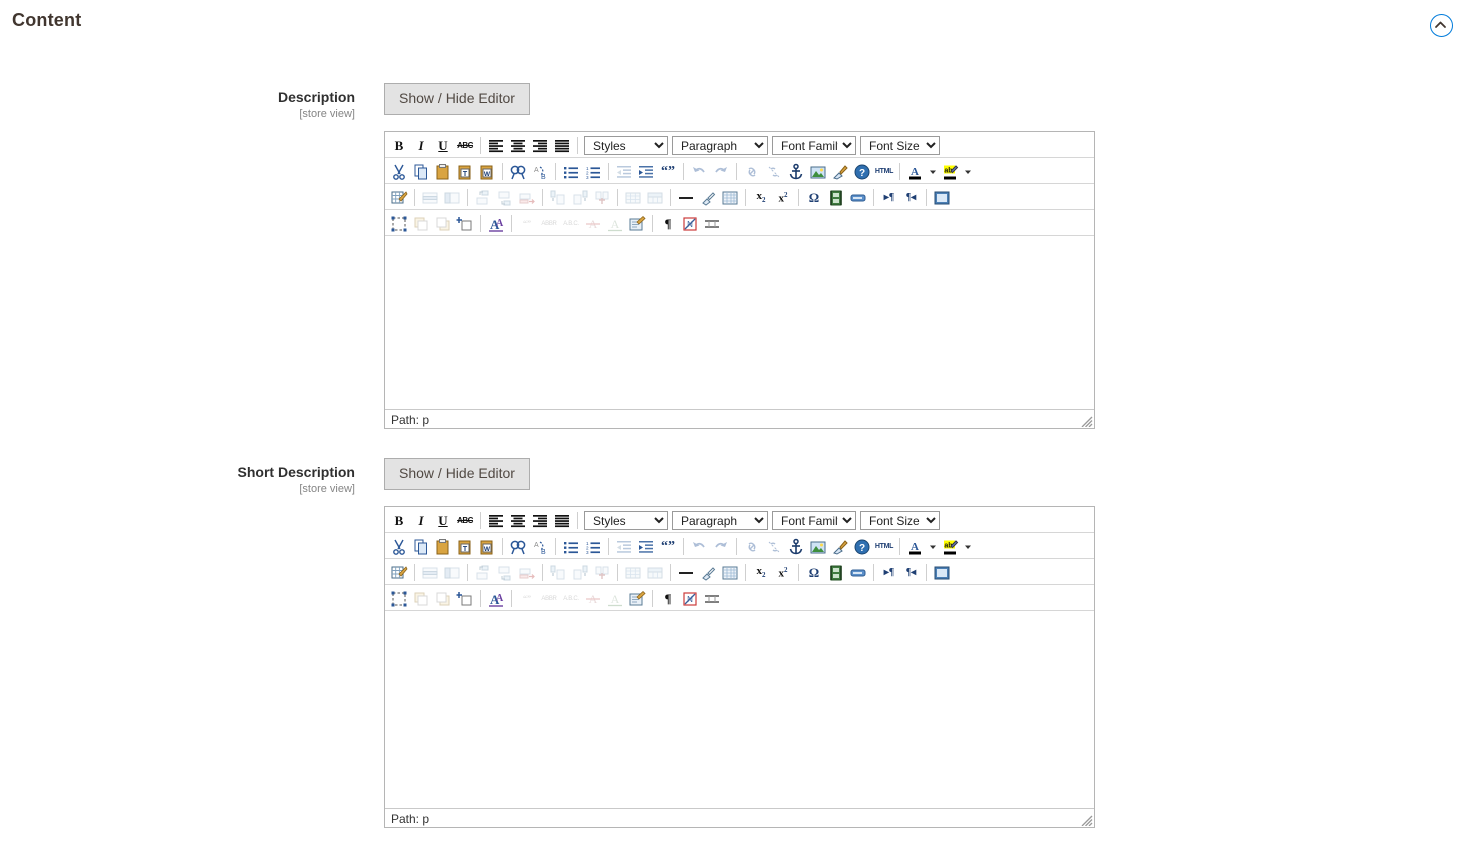 Image resolution: width=1467 pixels, height=848 pixels. I want to click on font-size-select: Font Size, so click(900, 520).